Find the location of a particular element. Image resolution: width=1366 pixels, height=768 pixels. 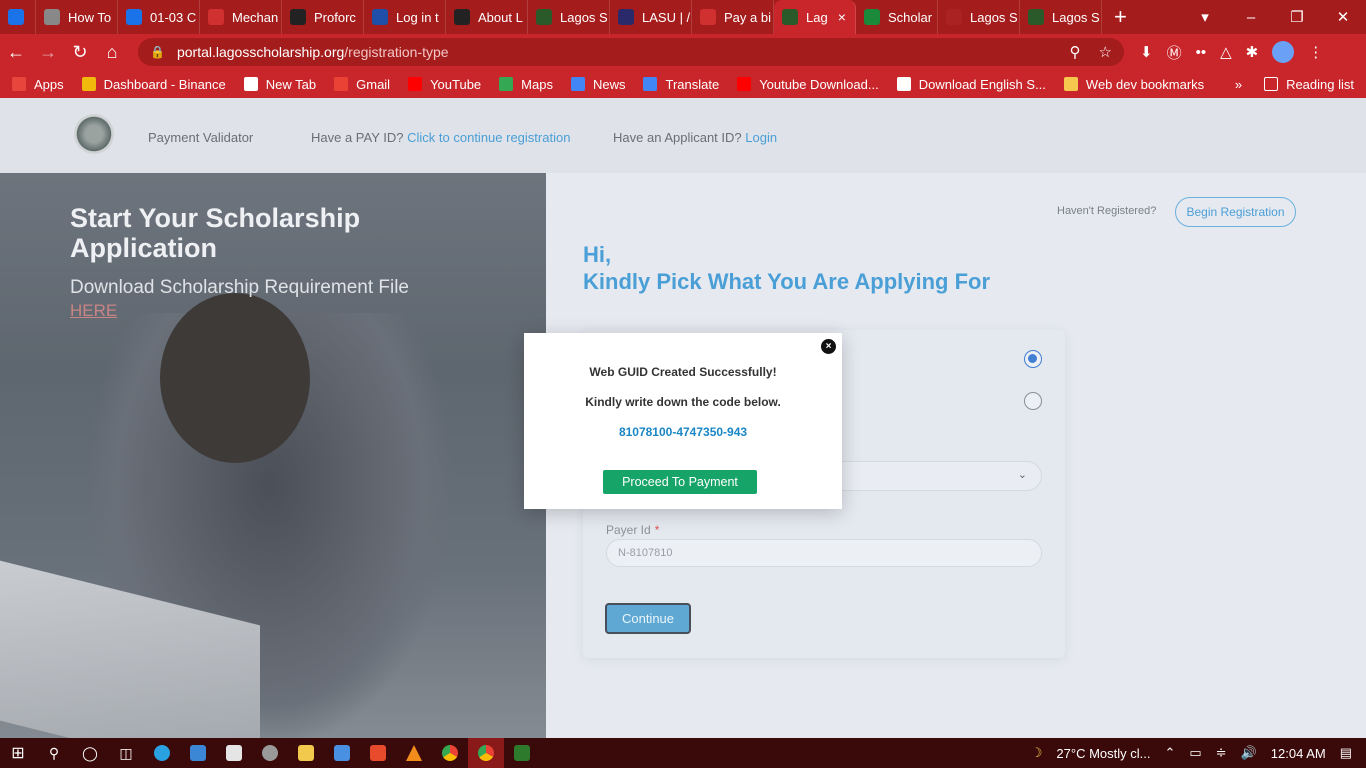

chrome-icon is located at coordinates (450, 753).